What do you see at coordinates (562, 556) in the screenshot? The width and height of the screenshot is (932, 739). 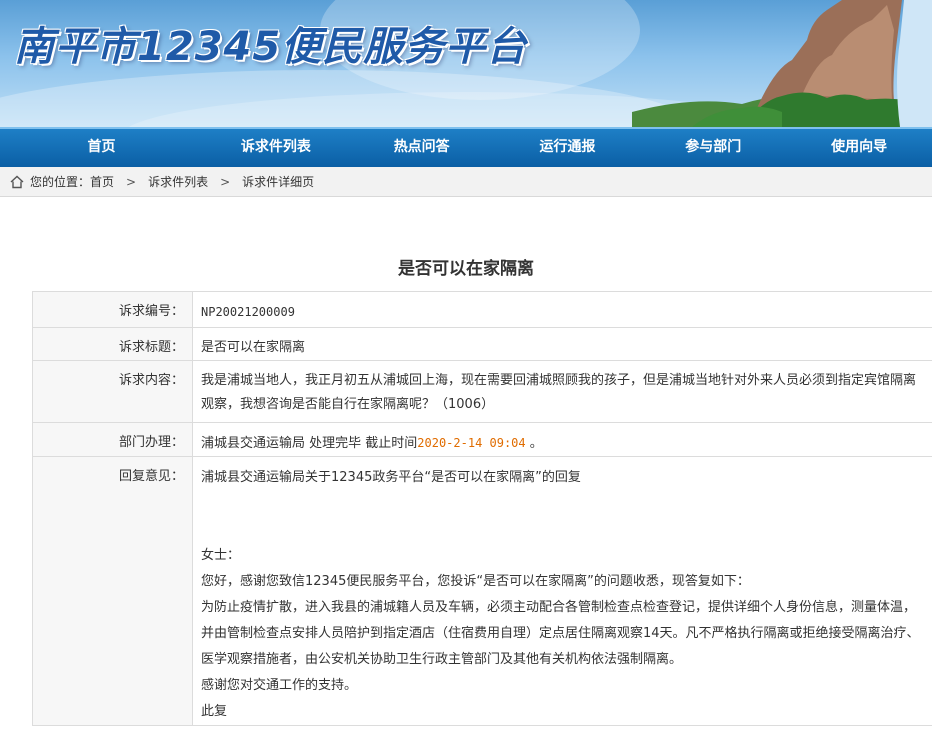 I see `reply-greeting: 女士：` at bounding box center [562, 556].